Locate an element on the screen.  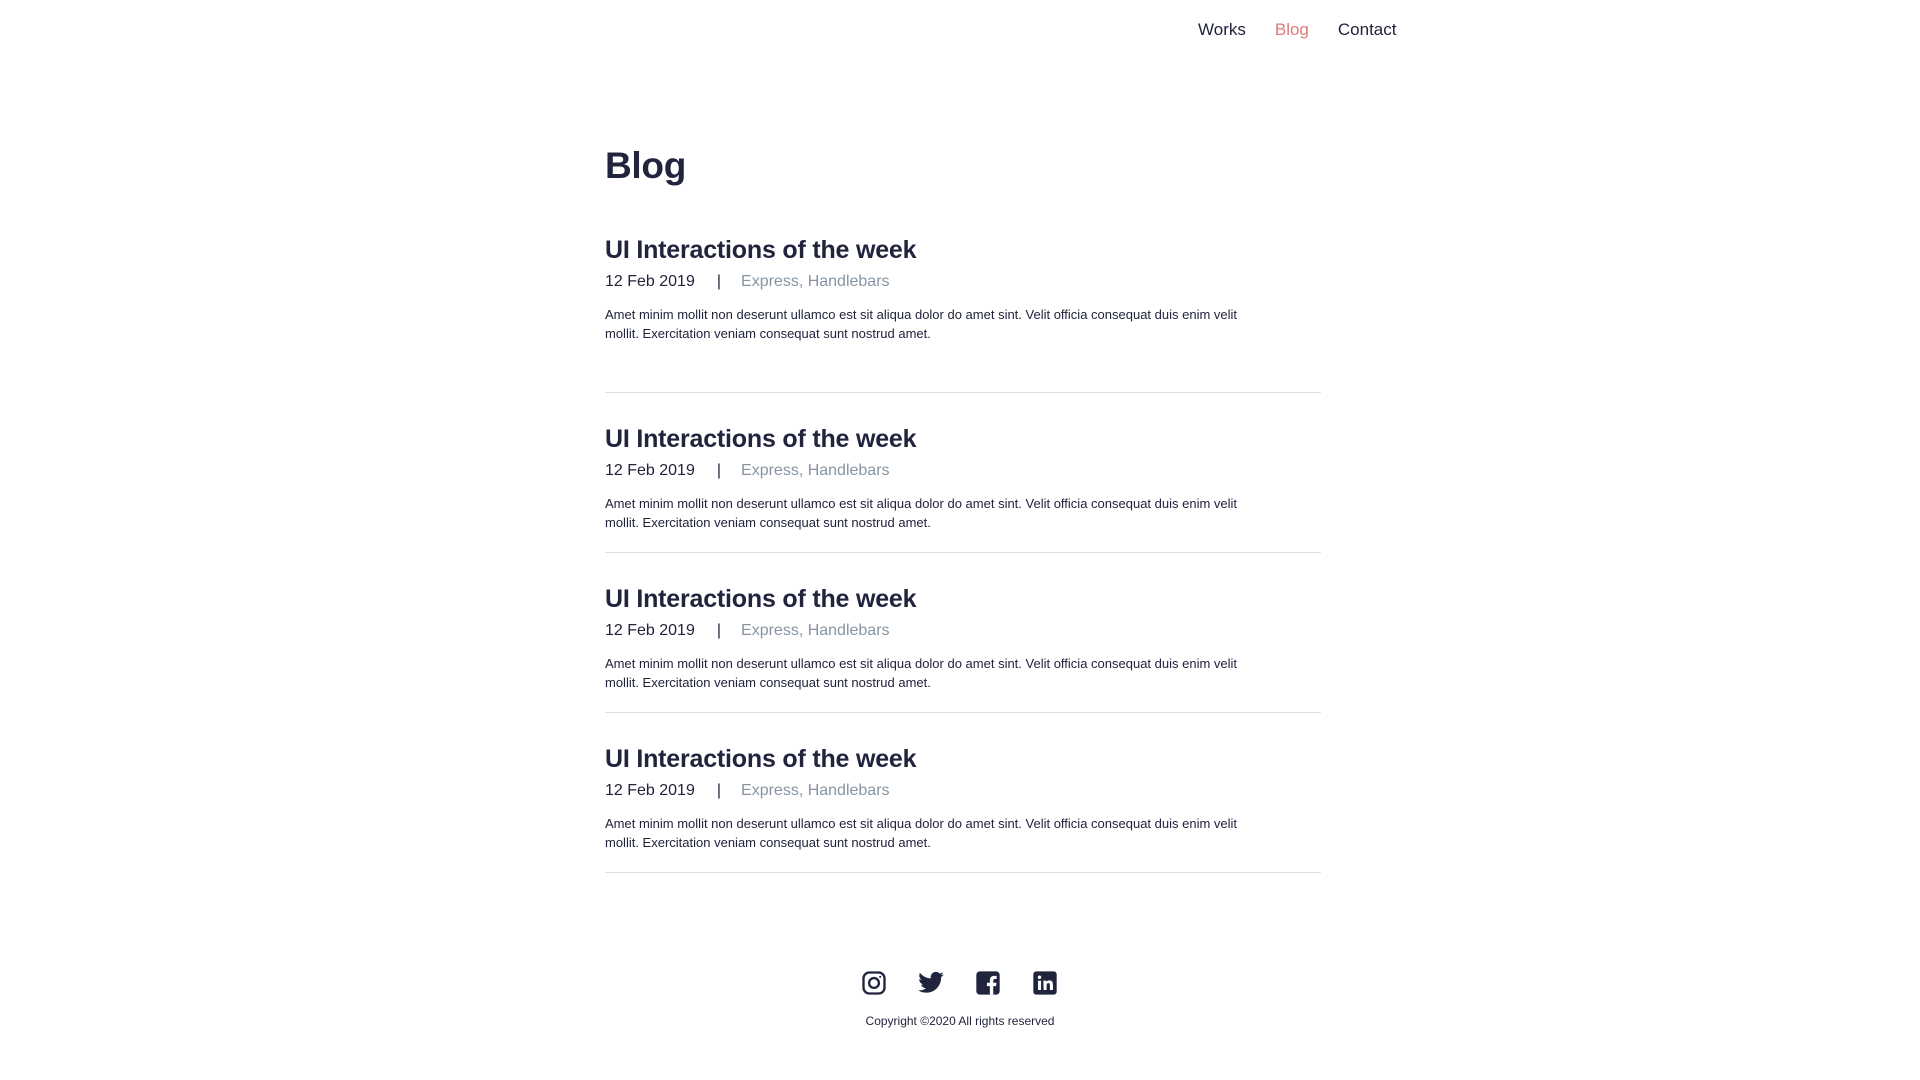
footer: Copyright ©2020 All rights reserved is located at coordinates (960, 998).